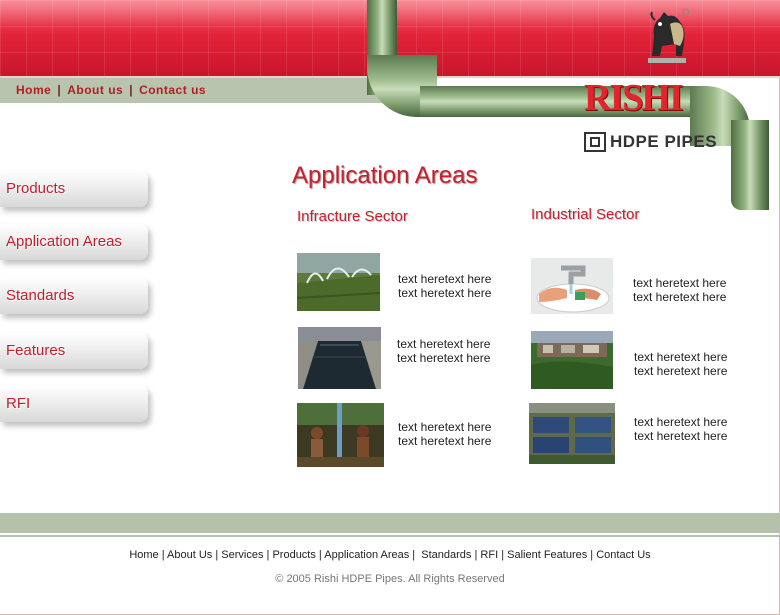 Image resolution: width=780 pixels, height=615 pixels. What do you see at coordinates (489, 555) in the screenshot?
I see `footer-link-rfi: RFI` at bounding box center [489, 555].